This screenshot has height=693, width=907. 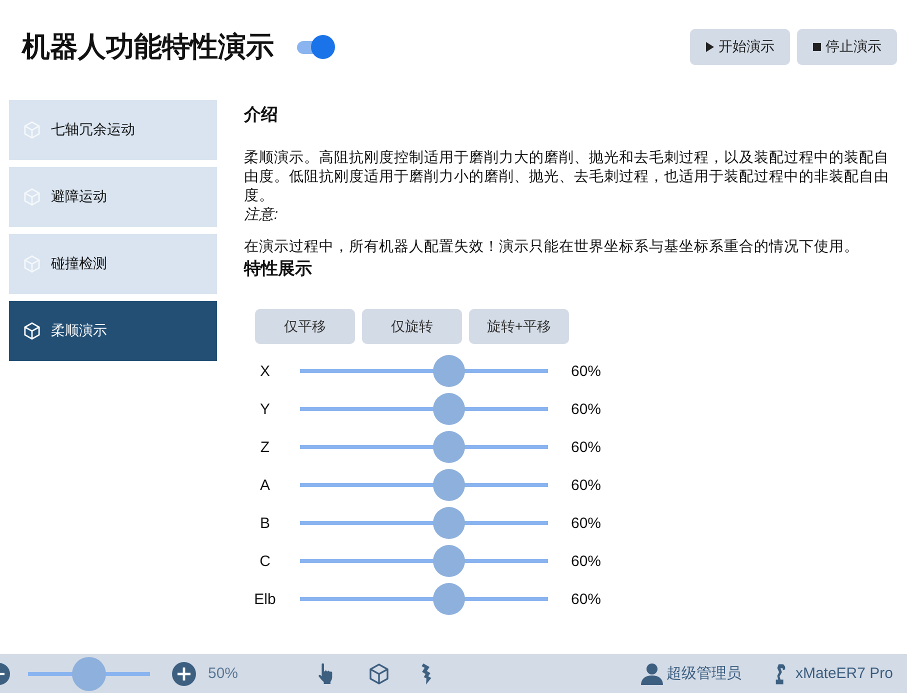 What do you see at coordinates (844, 673) in the screenshot?
I see `robot-model: xMateER7 Pro` at bounding box center [844, 673].